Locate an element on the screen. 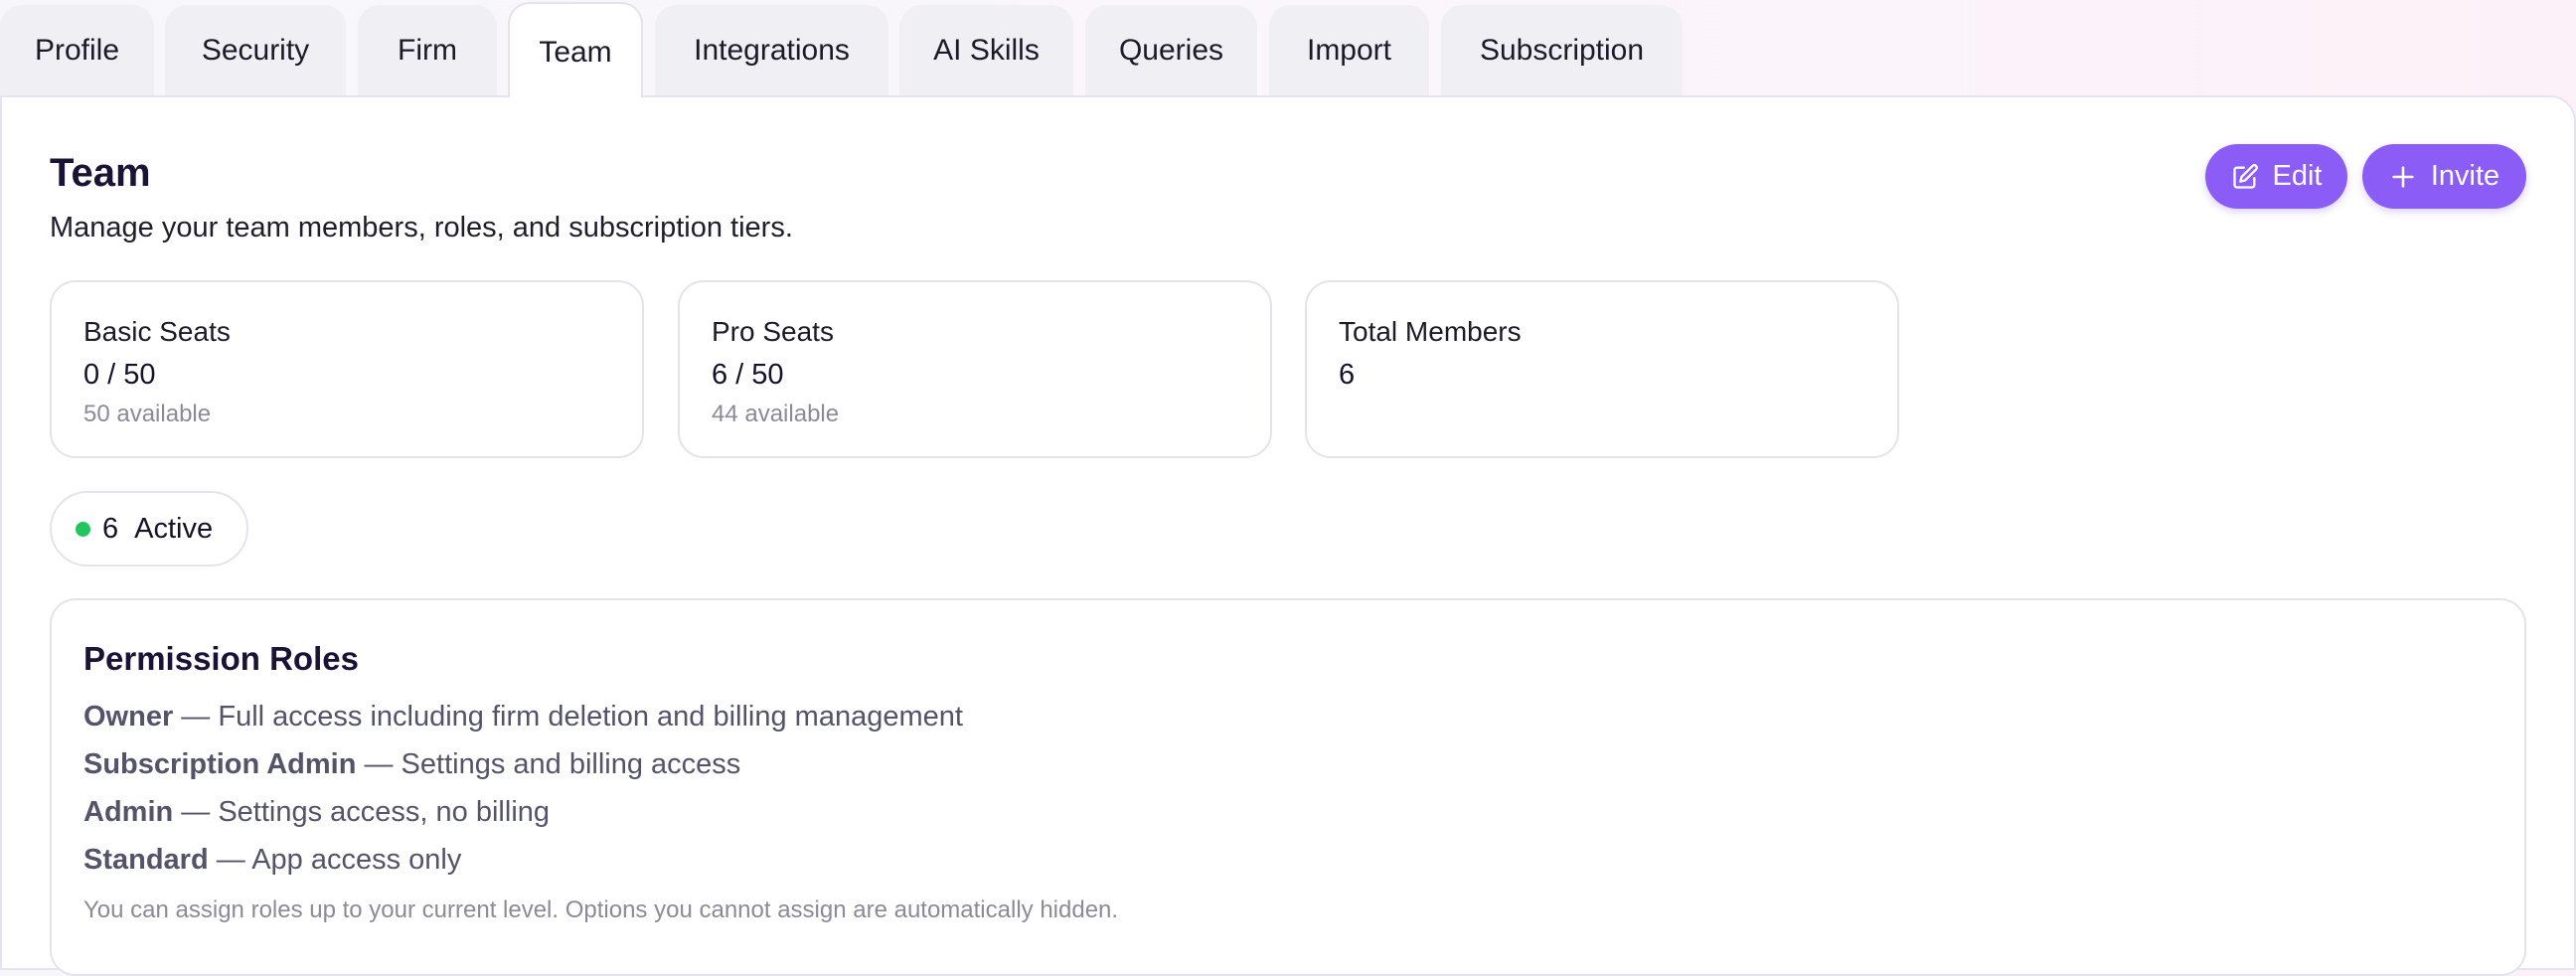 This screenshot has height=976, width=2576. page-title: Team is located at coordinates (100, 173).